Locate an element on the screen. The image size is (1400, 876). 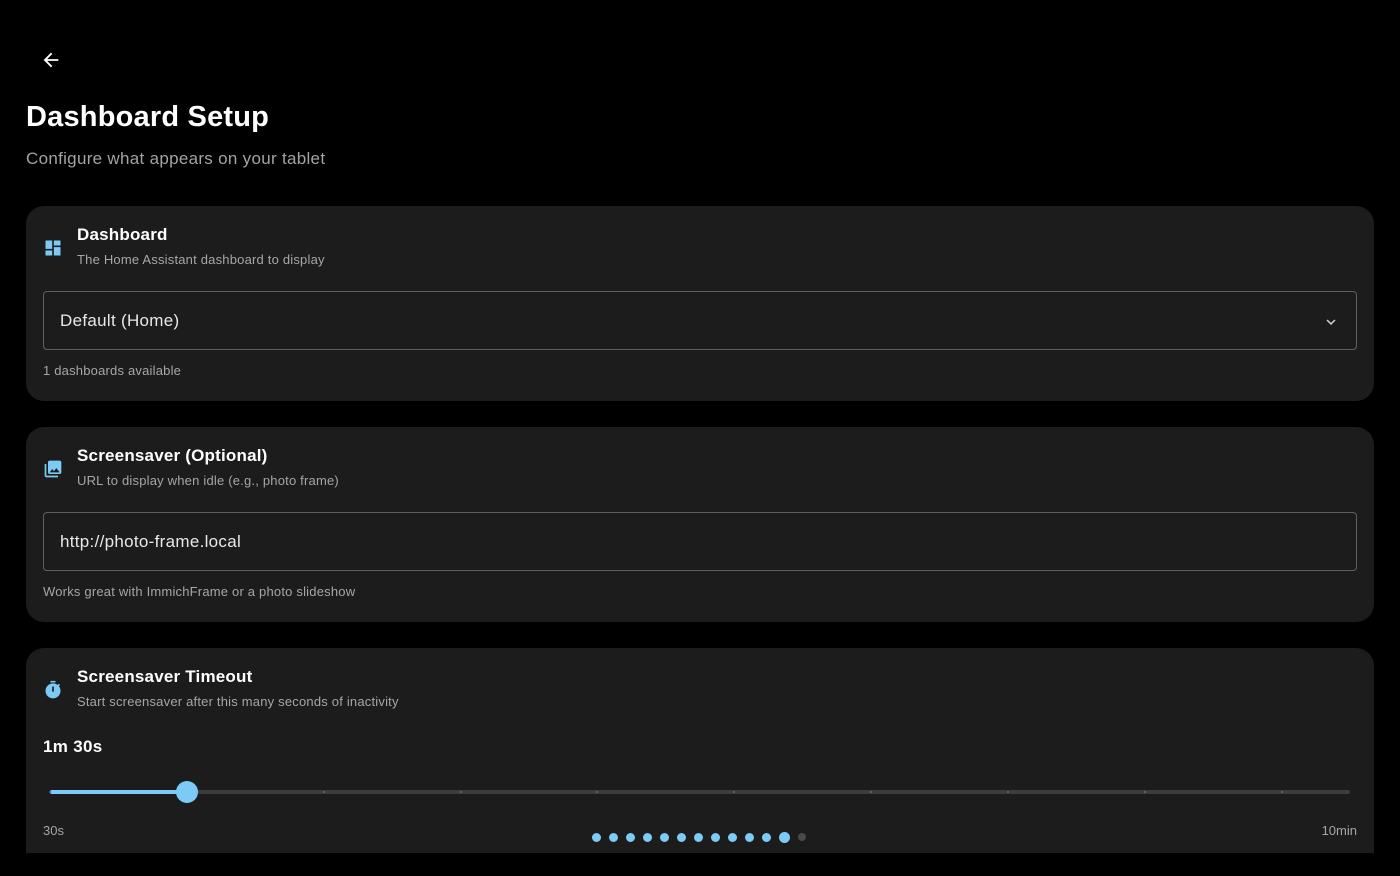
page-indicator is located at coordinates (699, 837).